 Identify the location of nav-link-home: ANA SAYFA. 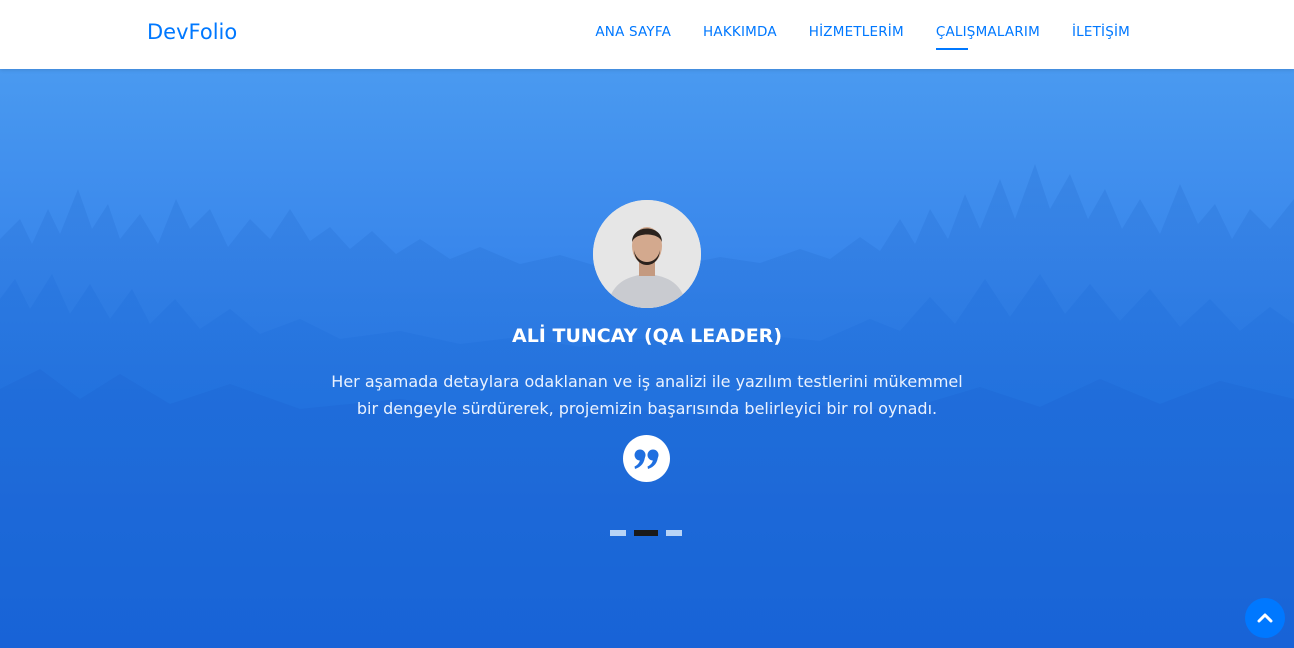
(633, 36).